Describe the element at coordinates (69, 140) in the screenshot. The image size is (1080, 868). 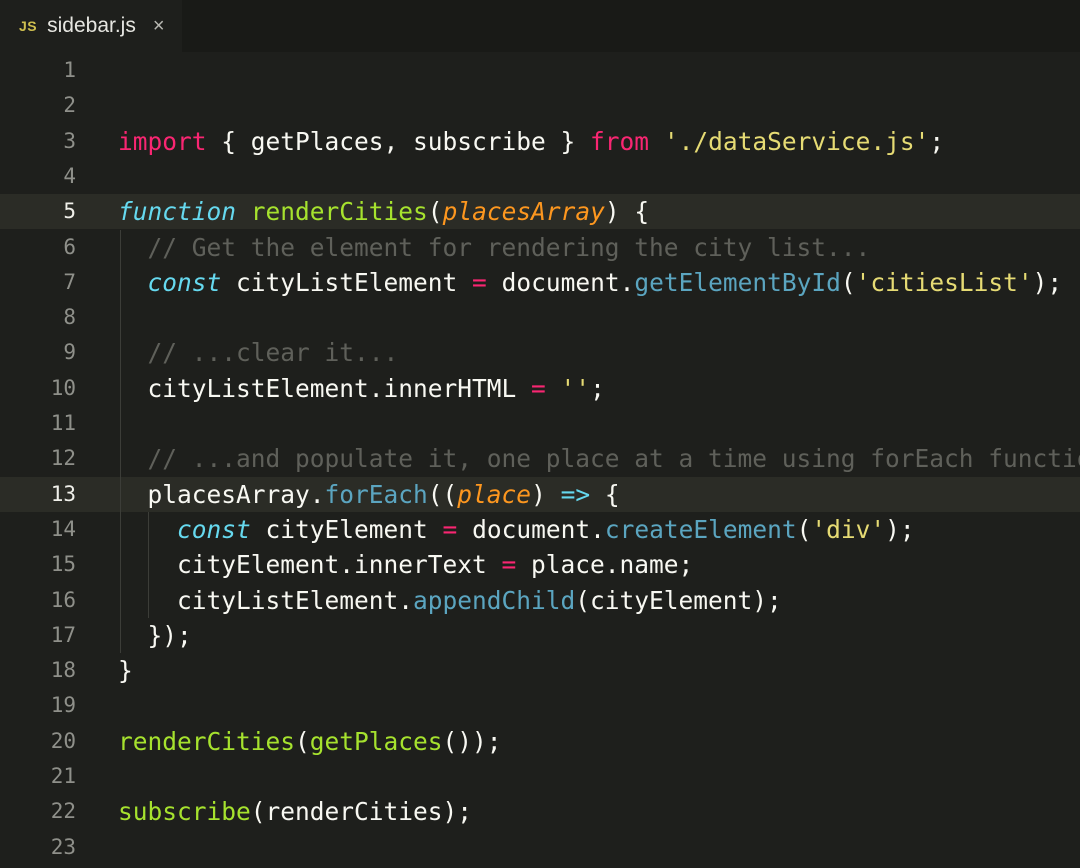
I see `line-number: 3` at that location.